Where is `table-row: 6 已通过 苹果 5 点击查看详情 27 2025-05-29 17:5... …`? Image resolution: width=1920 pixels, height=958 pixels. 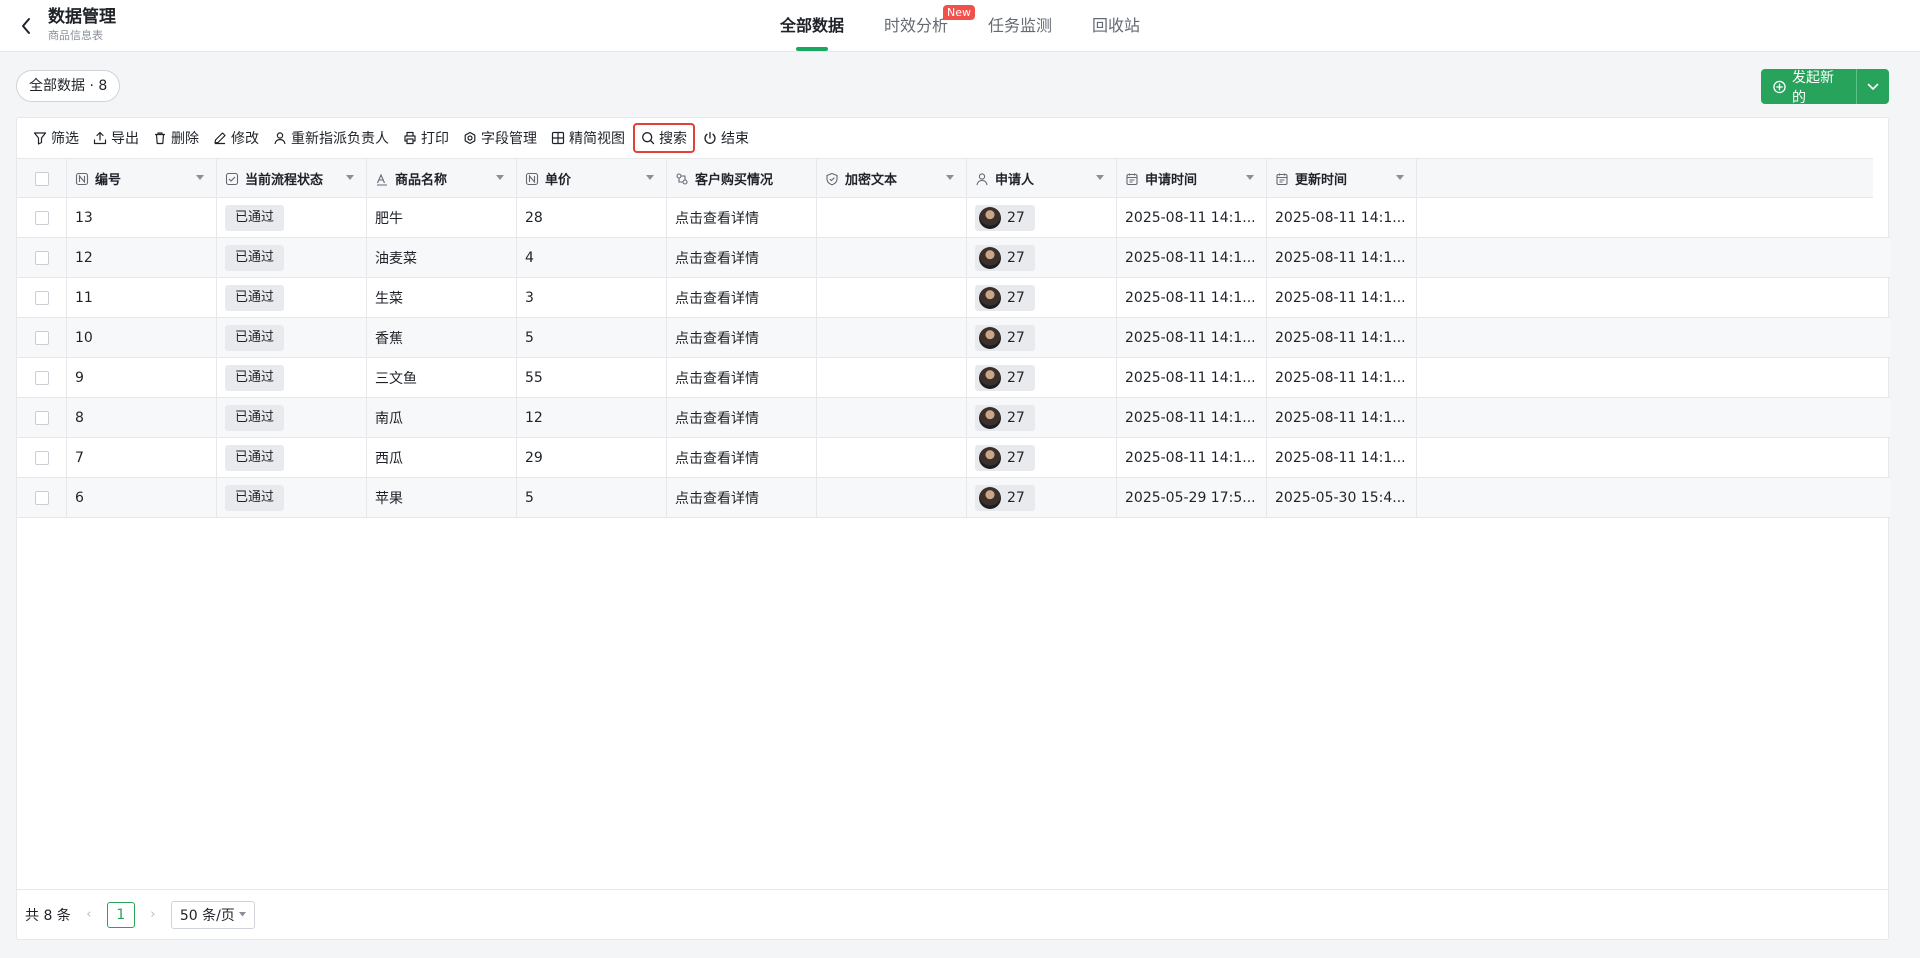 table-row: 6 已通过 苹果 5 点击查看详情 27 2025-05-29 17:5... … is located at coordinates (953, 498).